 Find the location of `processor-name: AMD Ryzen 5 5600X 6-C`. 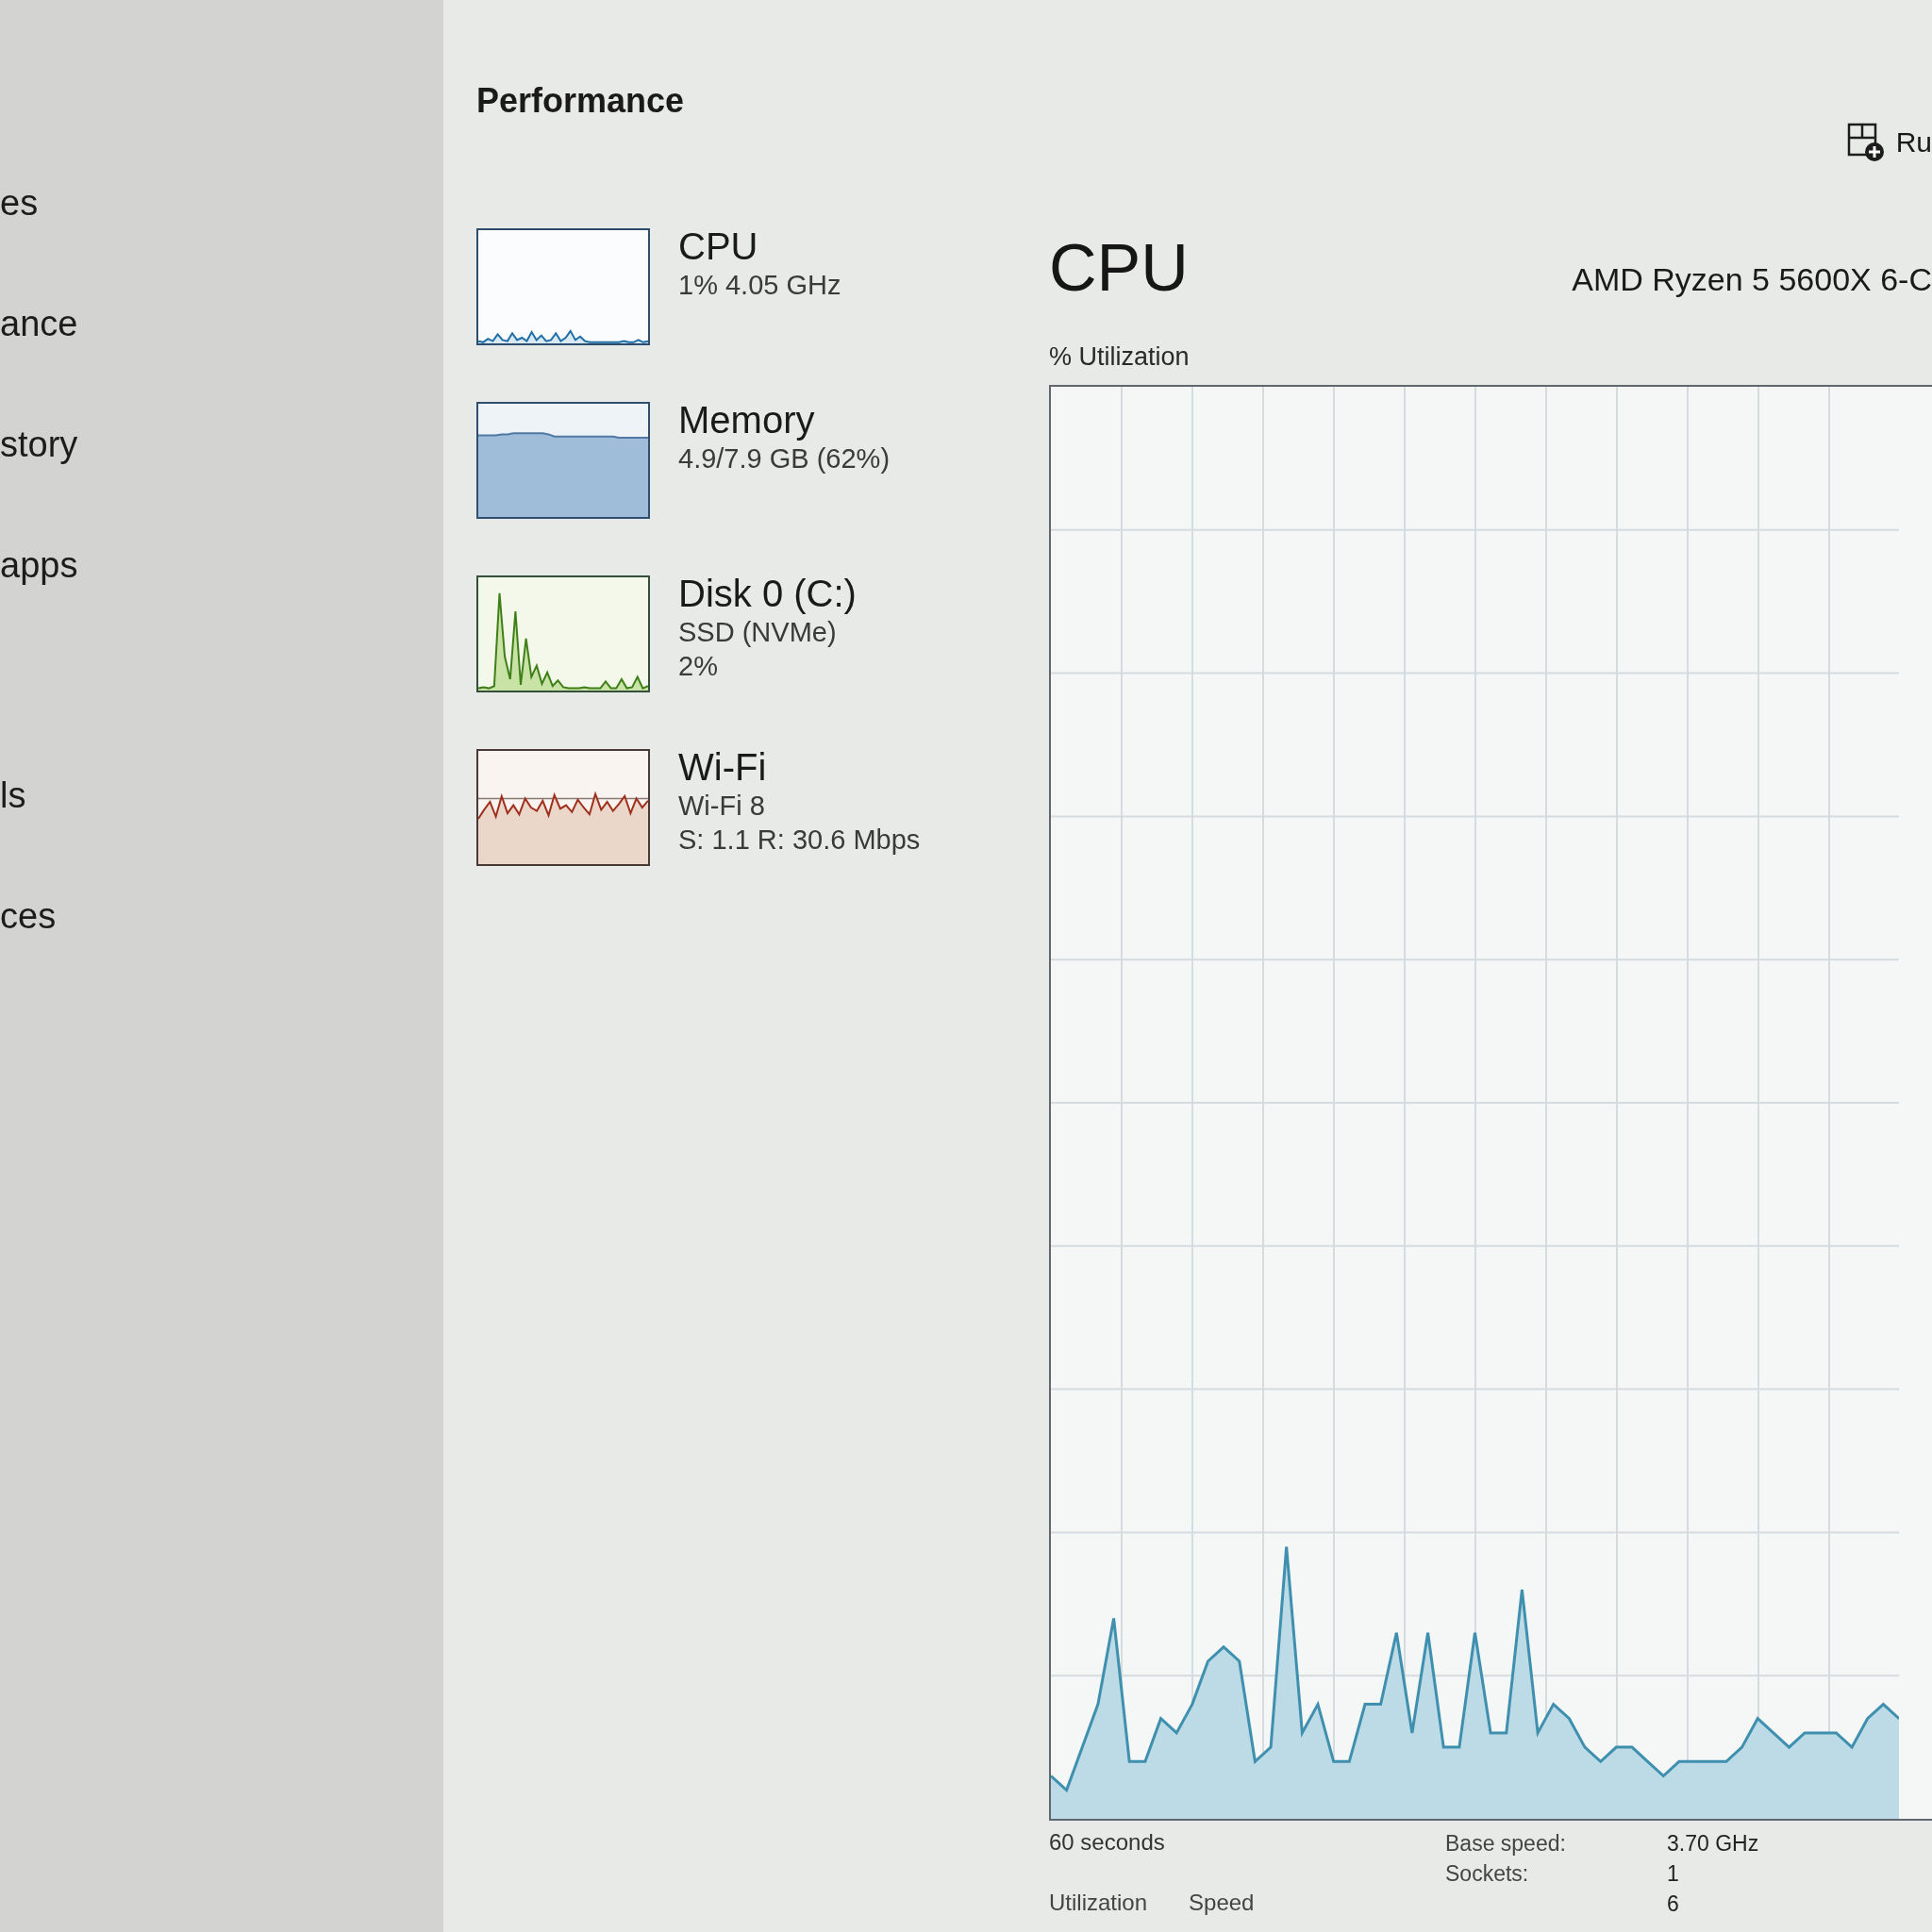

processor-name: AMD Ryzen 5 5600X 6-C is located at coordinates (1752, 279).